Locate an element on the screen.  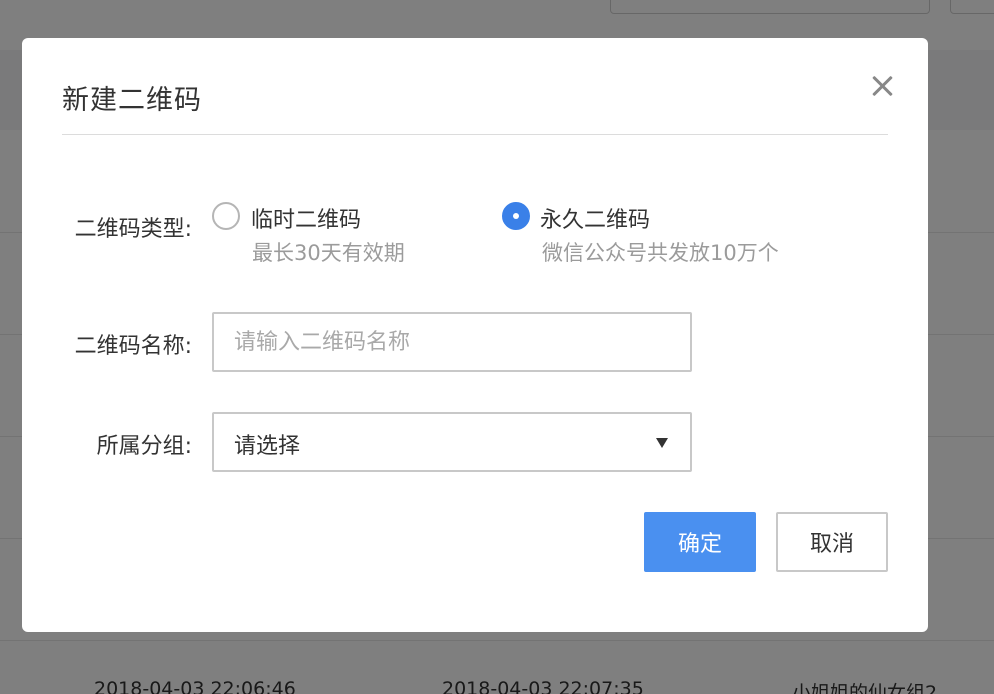
radio-permanent-qrcode is located at coordinates (516, 216).